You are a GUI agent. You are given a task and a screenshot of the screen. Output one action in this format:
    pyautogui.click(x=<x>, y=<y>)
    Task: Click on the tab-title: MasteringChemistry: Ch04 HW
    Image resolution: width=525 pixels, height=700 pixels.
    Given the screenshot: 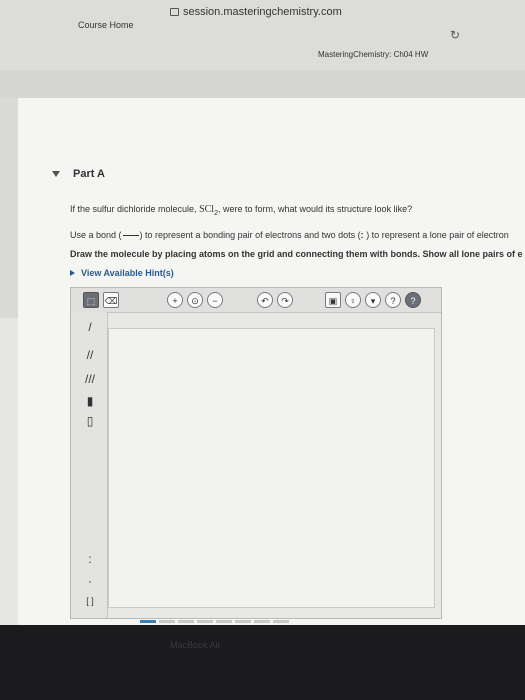 What is the action you would take?
    pyautogui.click(x=373, y=54)
    